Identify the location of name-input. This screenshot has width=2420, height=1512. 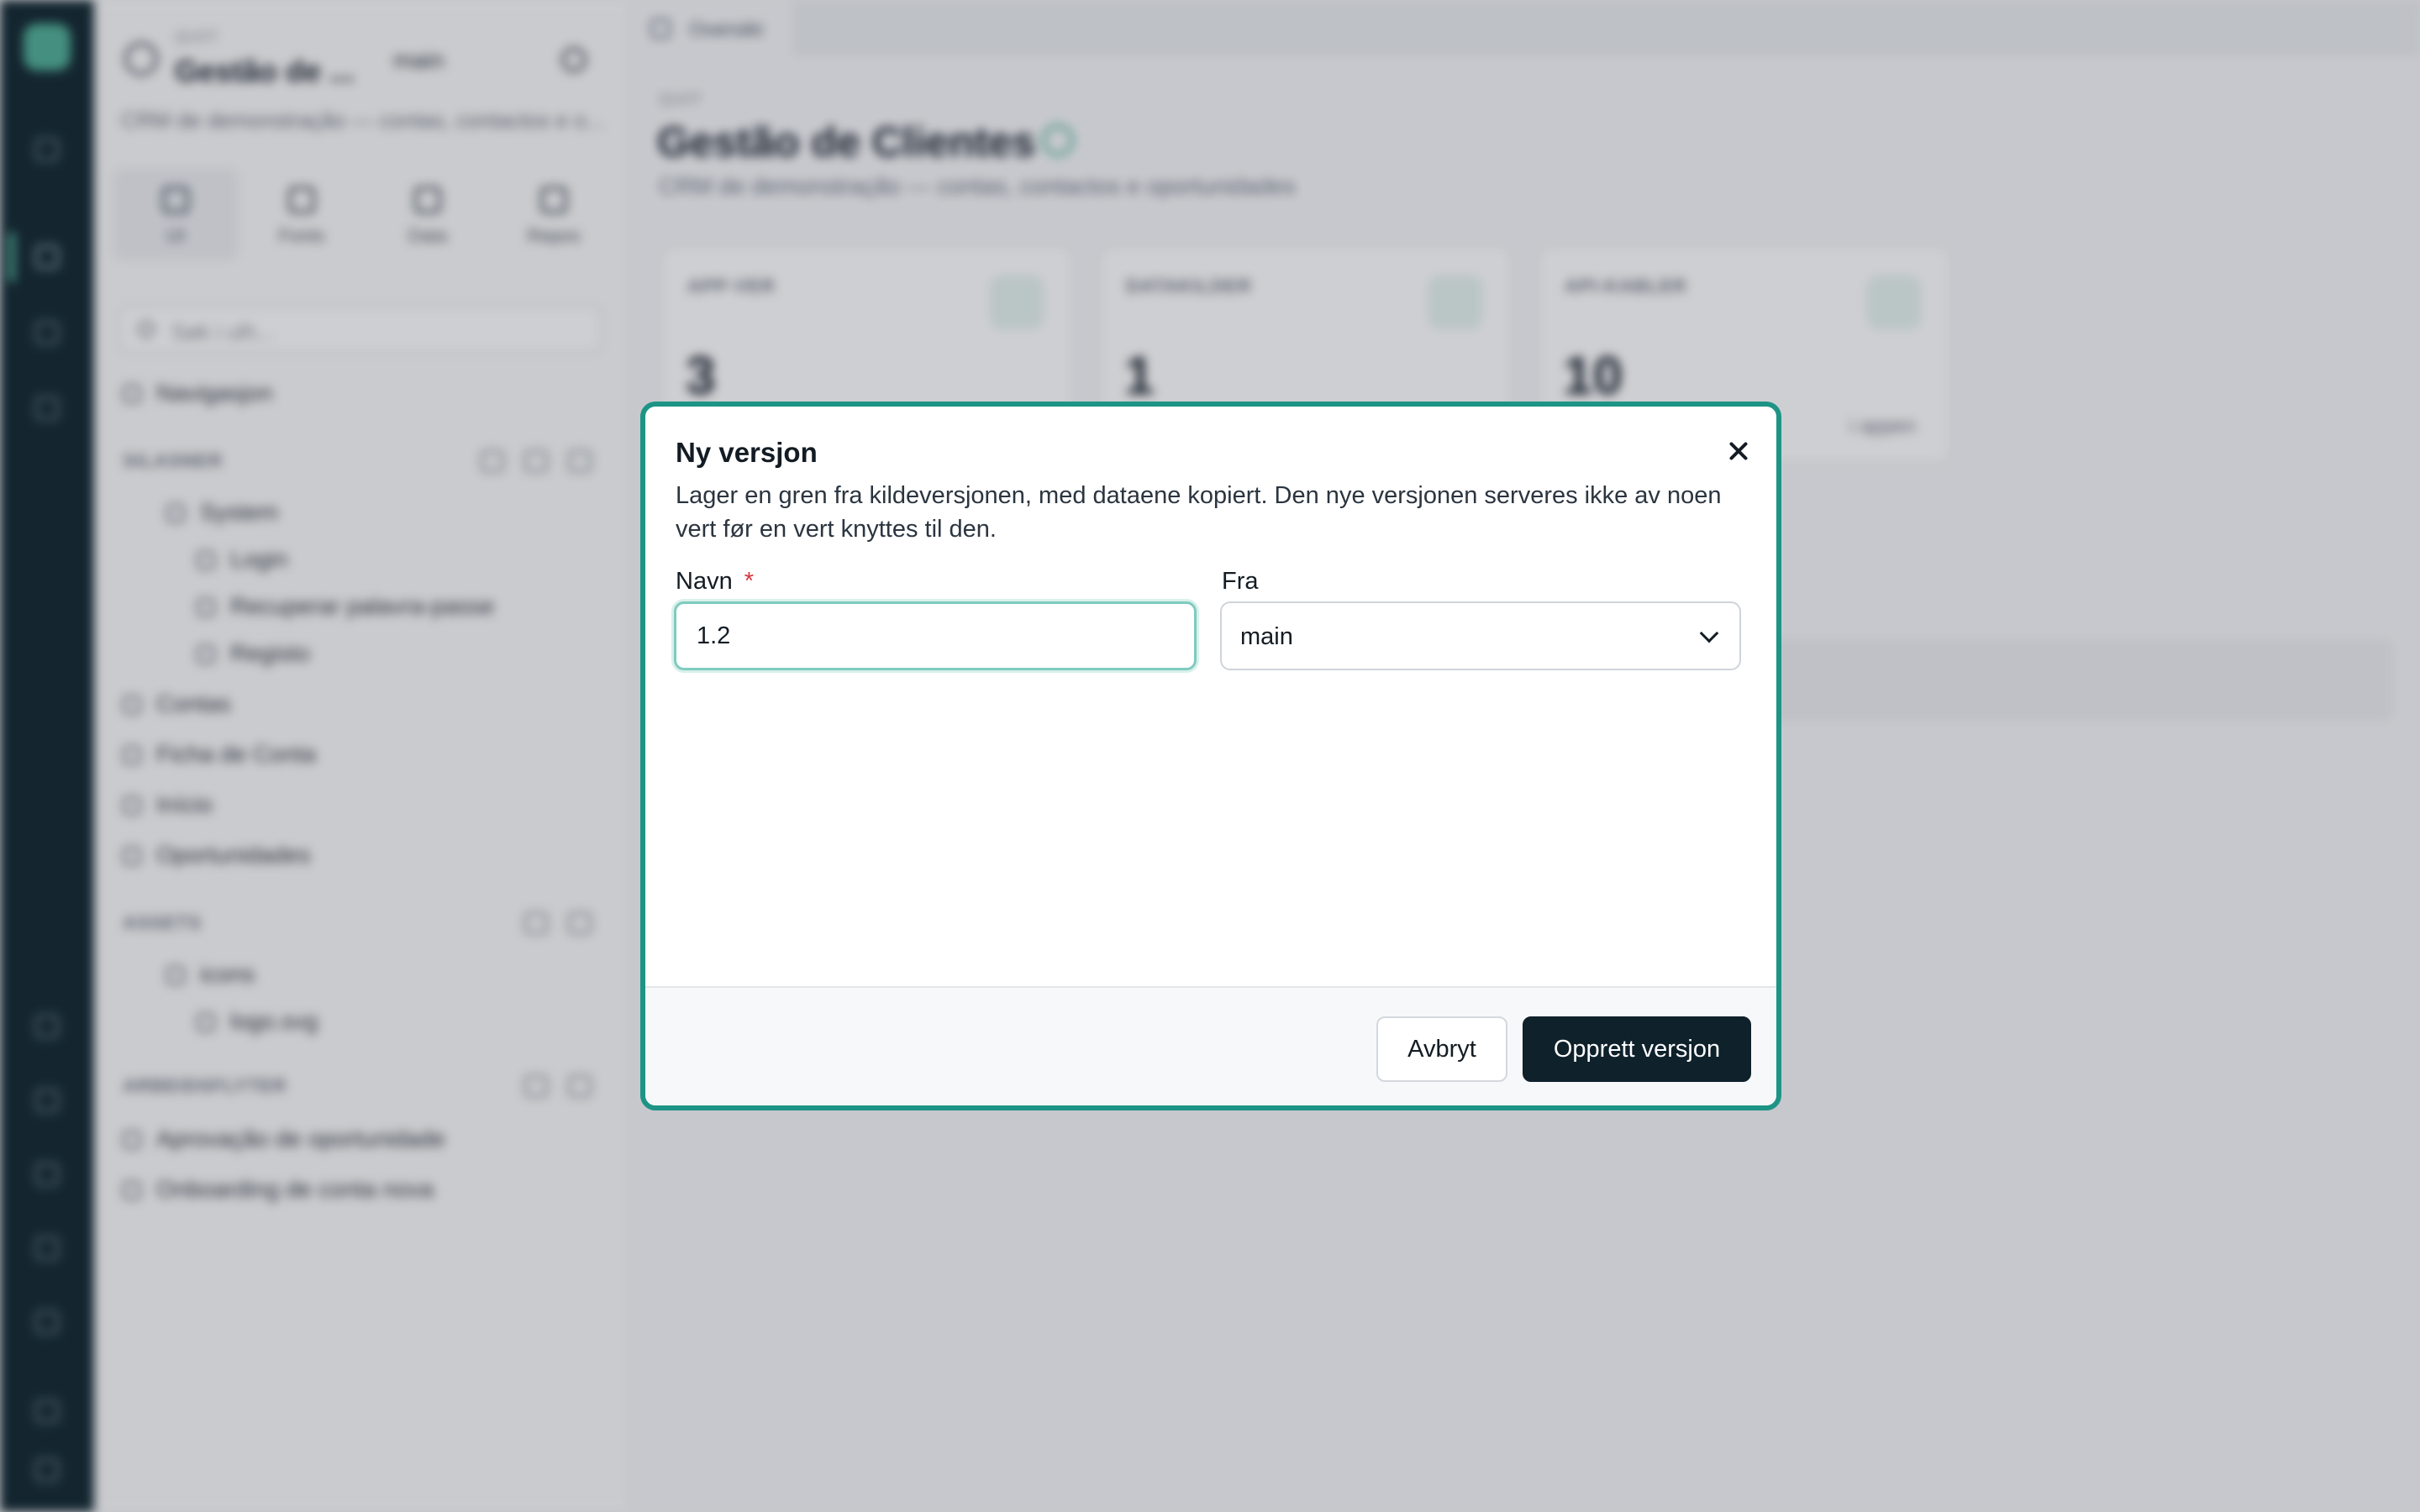
(935, 635).